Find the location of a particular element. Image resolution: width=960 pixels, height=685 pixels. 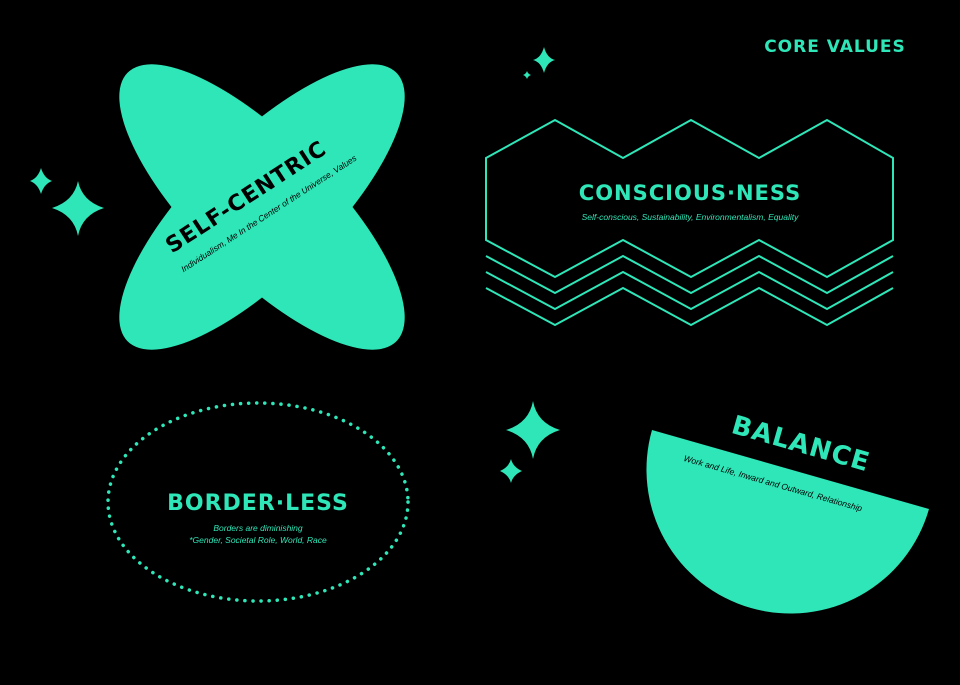

borderless-subtitle-line2: *Gender, Societal Role, World, Race is located at coordinates (258, 540).